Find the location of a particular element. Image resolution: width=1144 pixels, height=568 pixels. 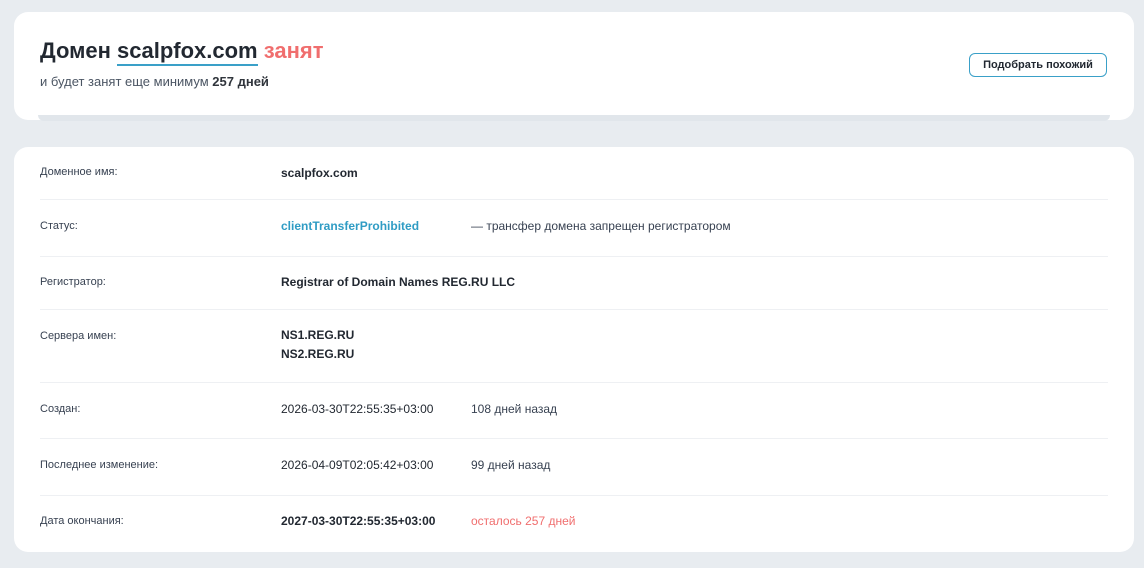

registrar-label: Регистратор: is located at coordinates (73, 282).